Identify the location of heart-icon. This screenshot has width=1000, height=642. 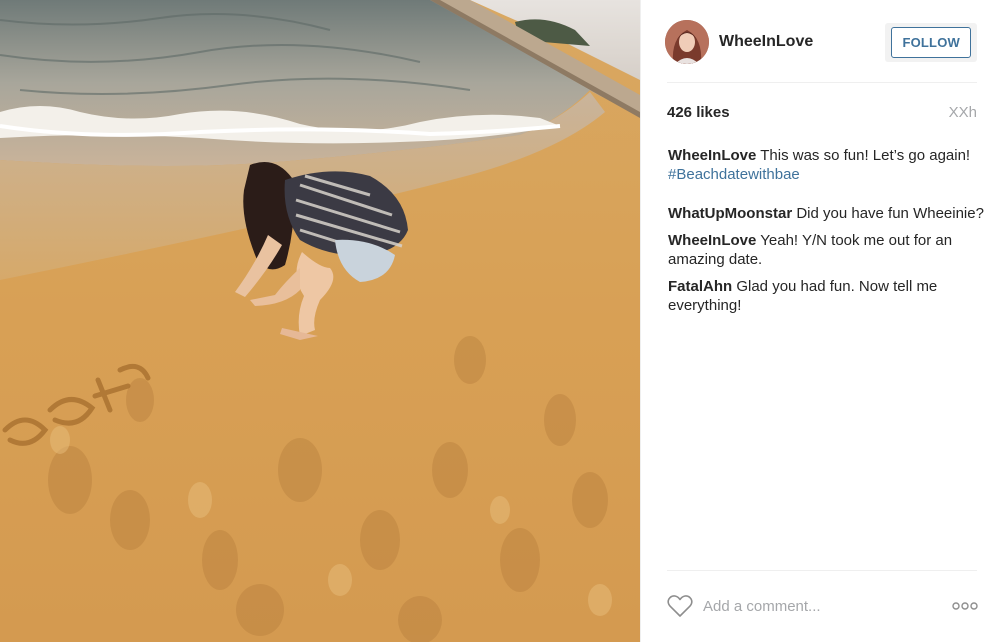
(680, 606).